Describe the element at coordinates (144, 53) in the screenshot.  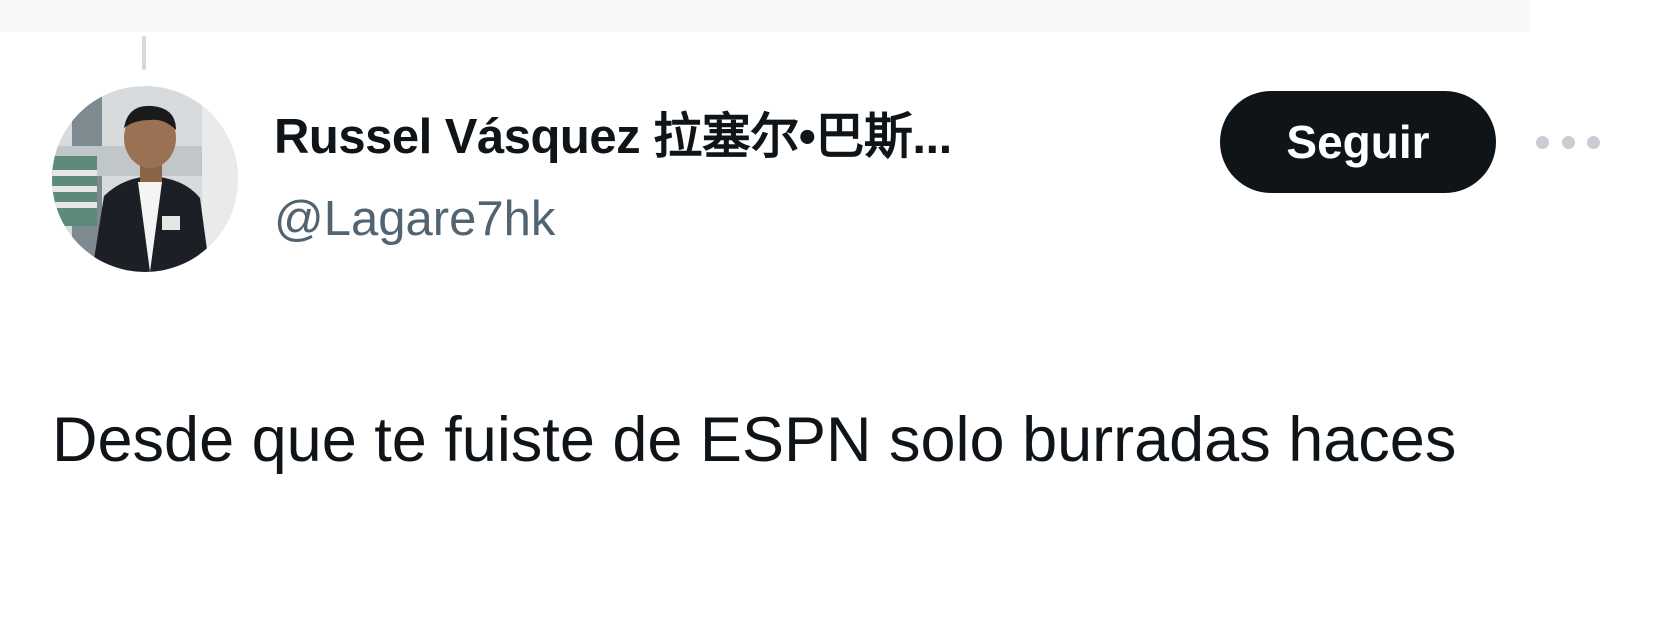
I see `thread-connector-line` at that location.